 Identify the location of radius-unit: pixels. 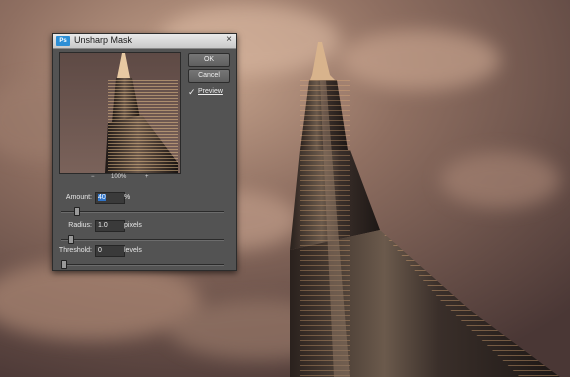
(133, 225).